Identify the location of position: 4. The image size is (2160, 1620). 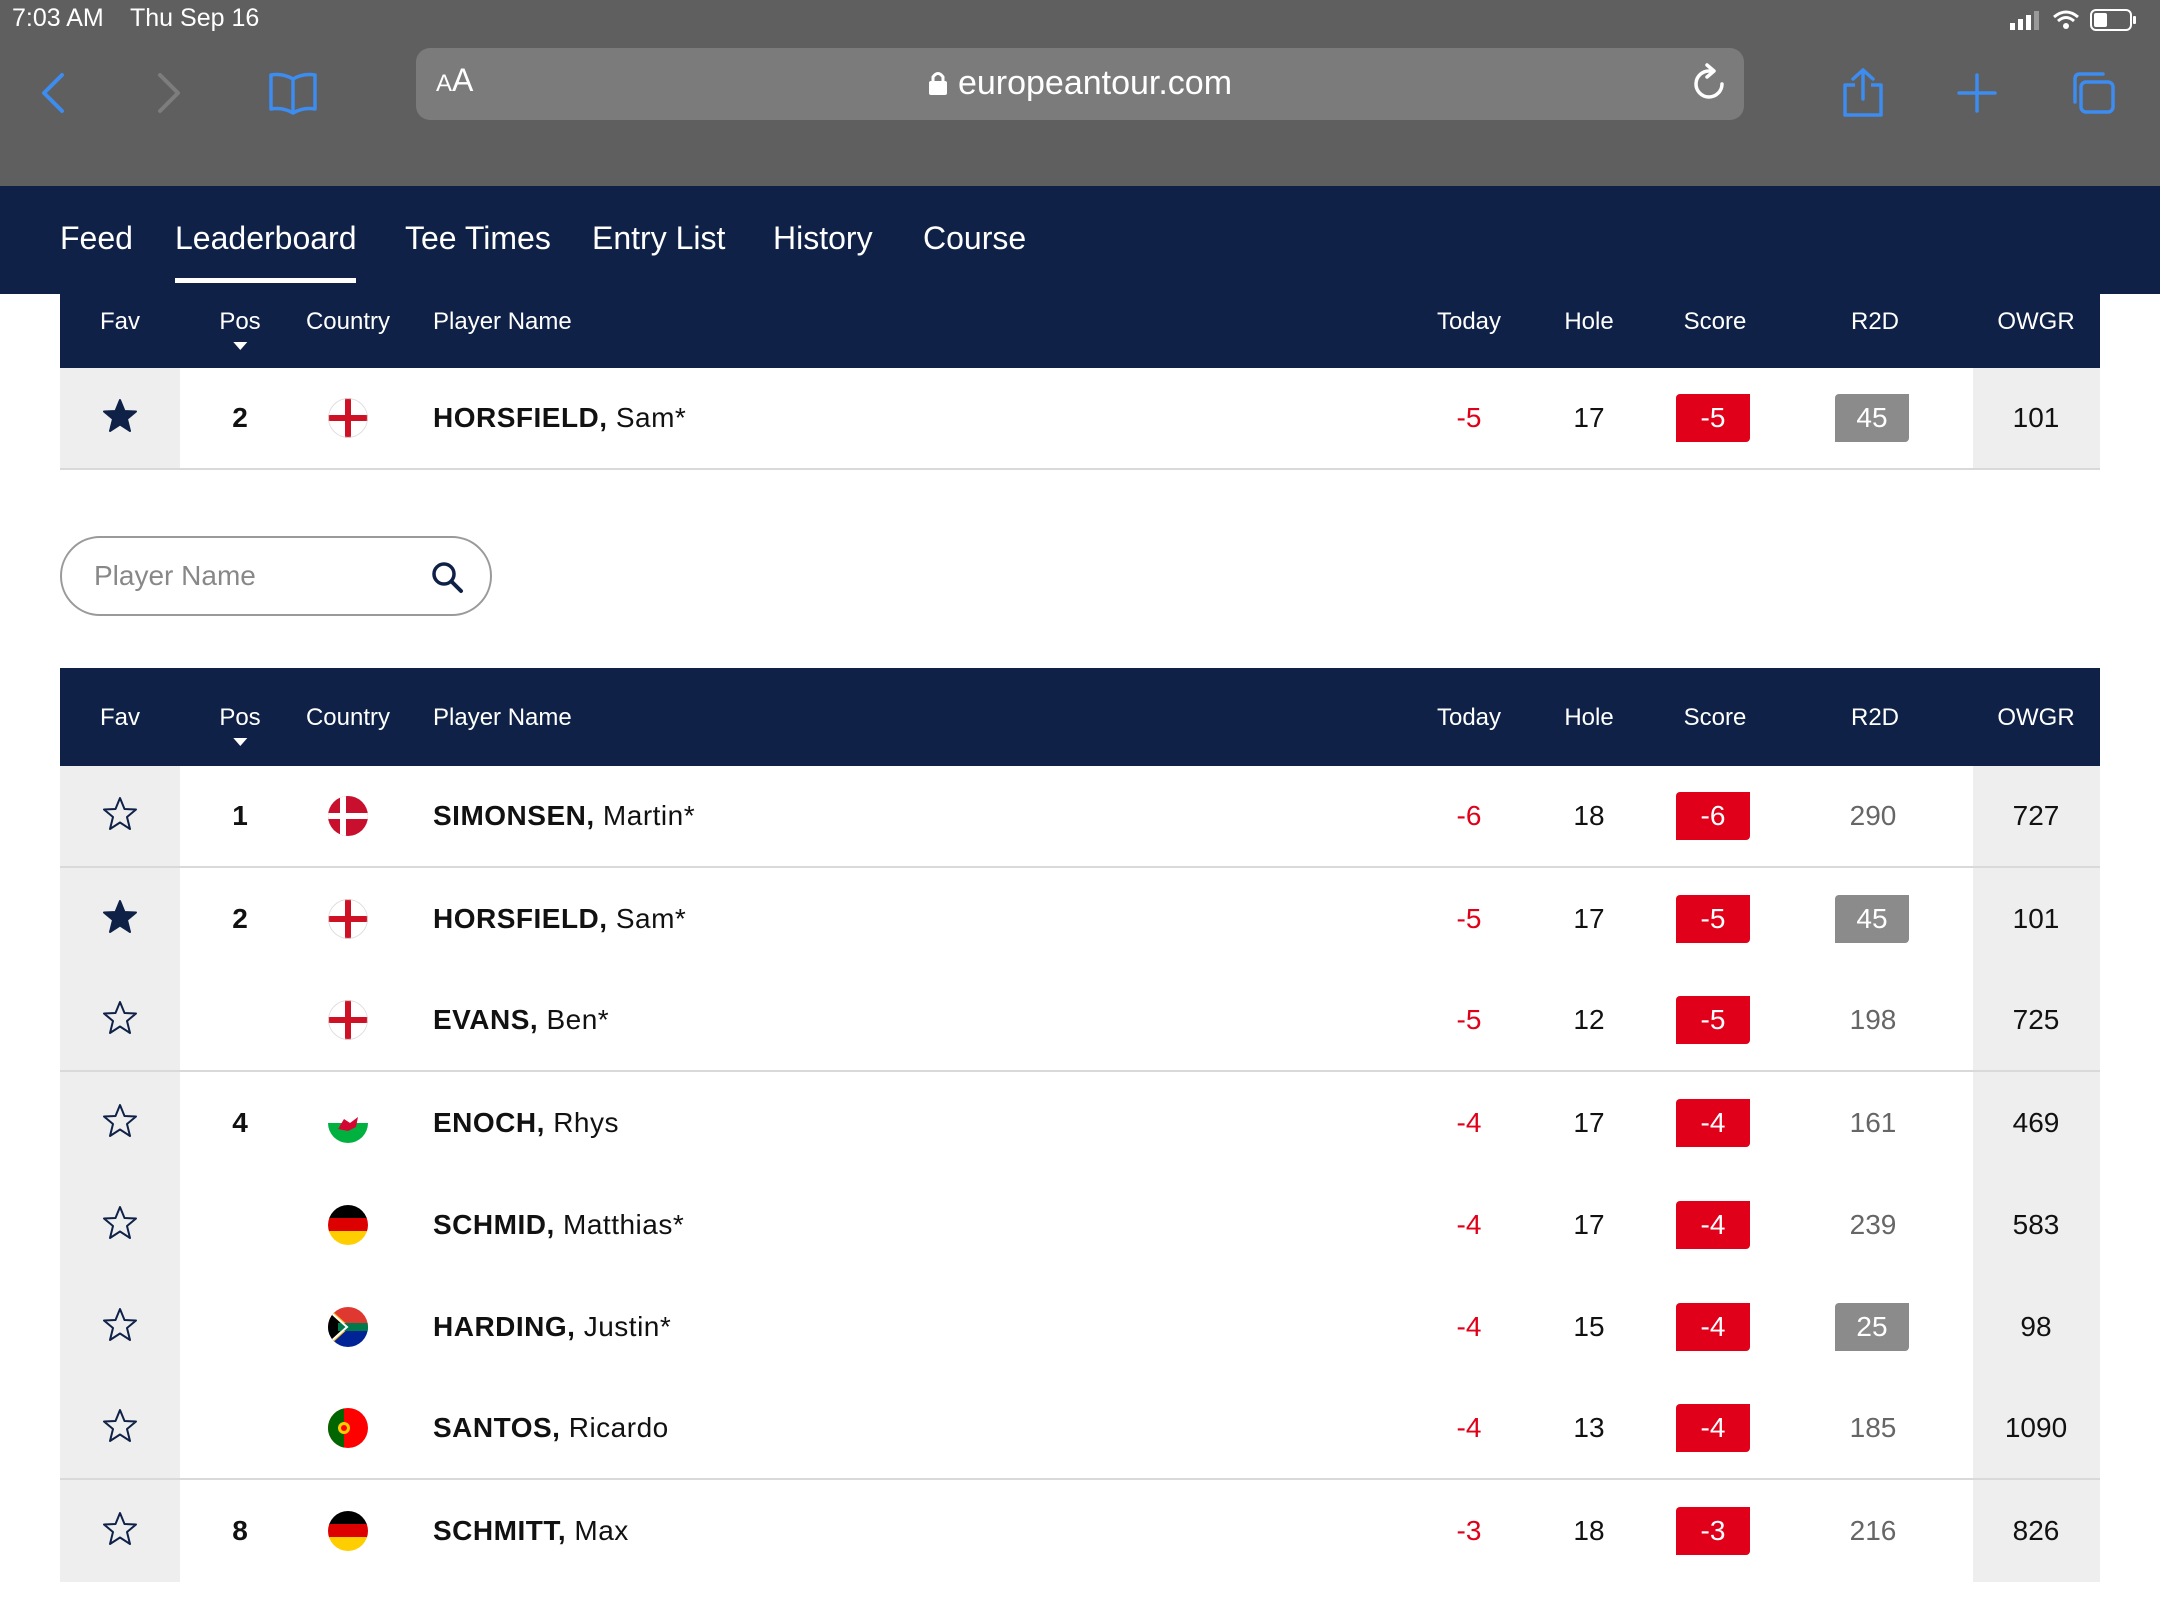
(240, 1122).